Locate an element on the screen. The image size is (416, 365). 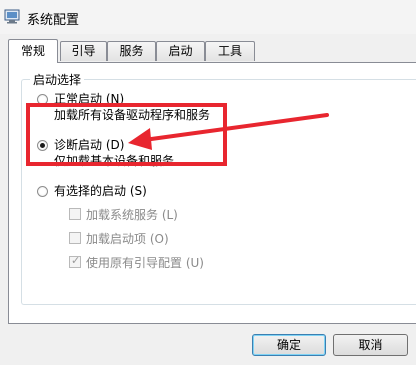
annotation-arrow-icon is located at coordinates (228, 131).